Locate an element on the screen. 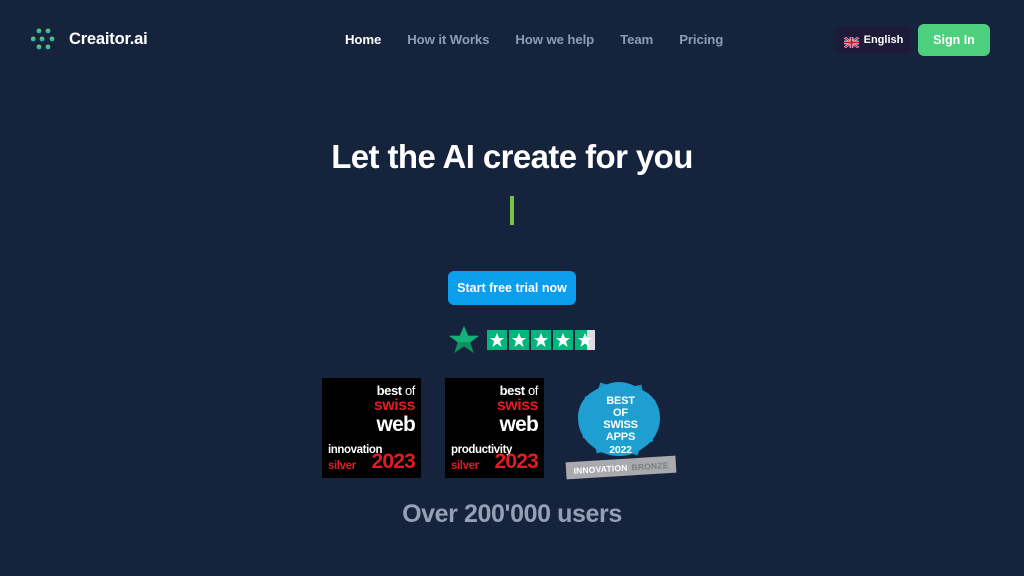  trustpilot-stars is located at coordinates (541, 339).